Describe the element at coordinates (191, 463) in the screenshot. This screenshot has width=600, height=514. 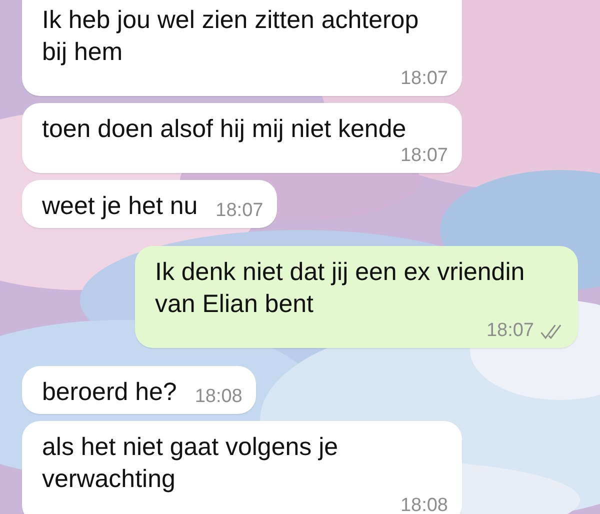
I see `message-text: als het niet gaat volgens je verwachting` at that location.